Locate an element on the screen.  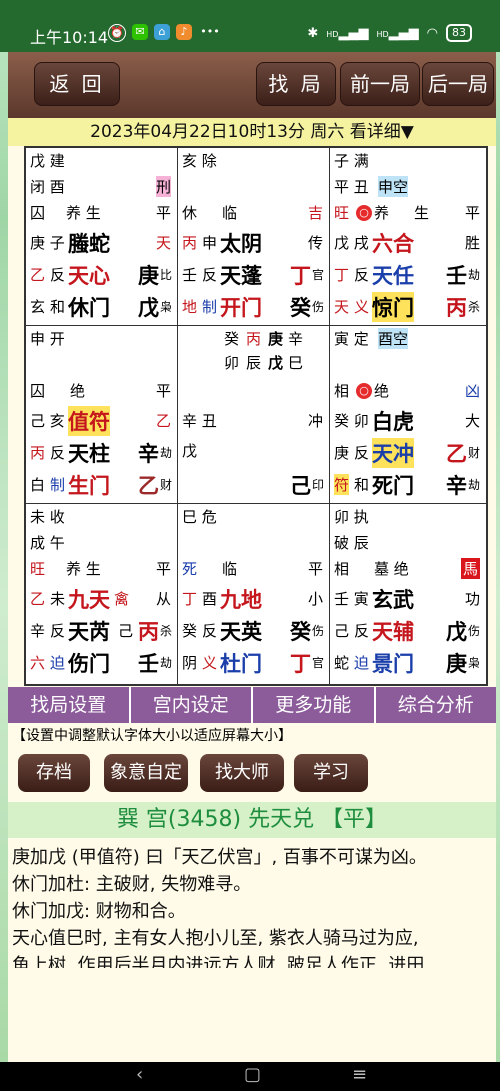
palace-text: 六 is located at coordinates (38, 663).